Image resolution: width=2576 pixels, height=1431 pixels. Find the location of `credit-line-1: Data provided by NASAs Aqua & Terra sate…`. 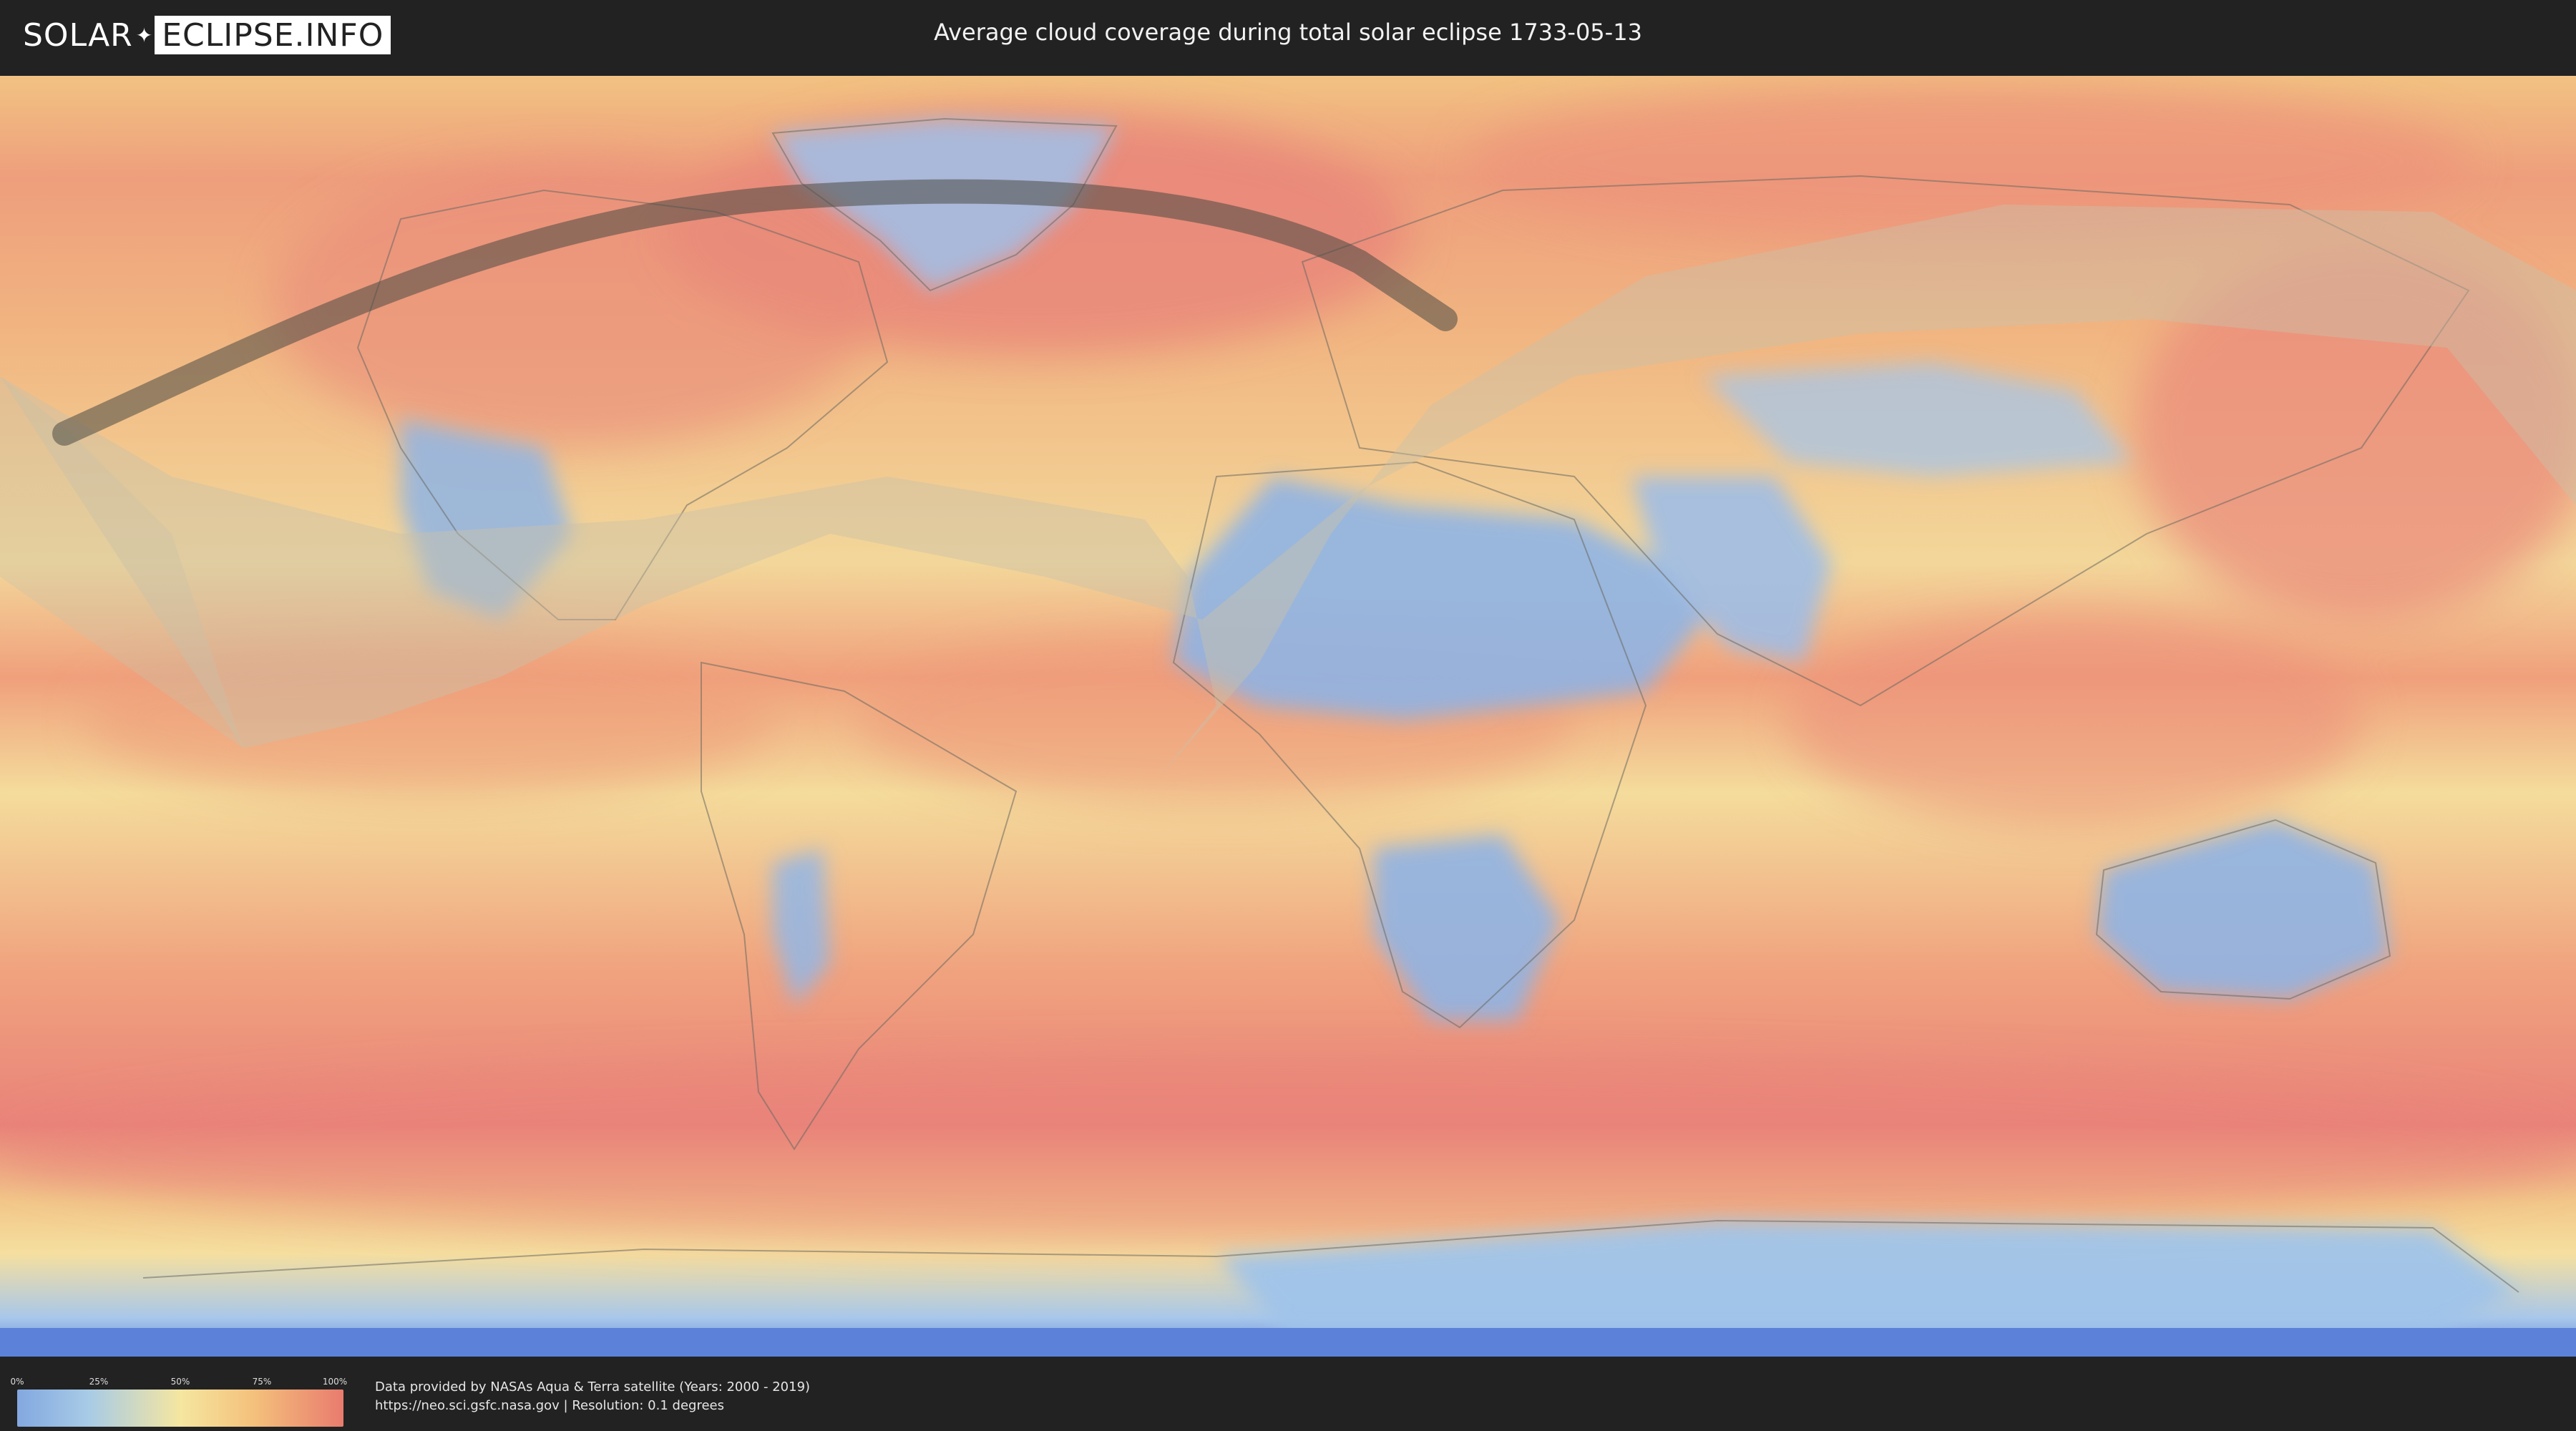

credit-line-1: Data provided by NASAs Aqua & Terra sate… is located at coordinates (593, 1387).